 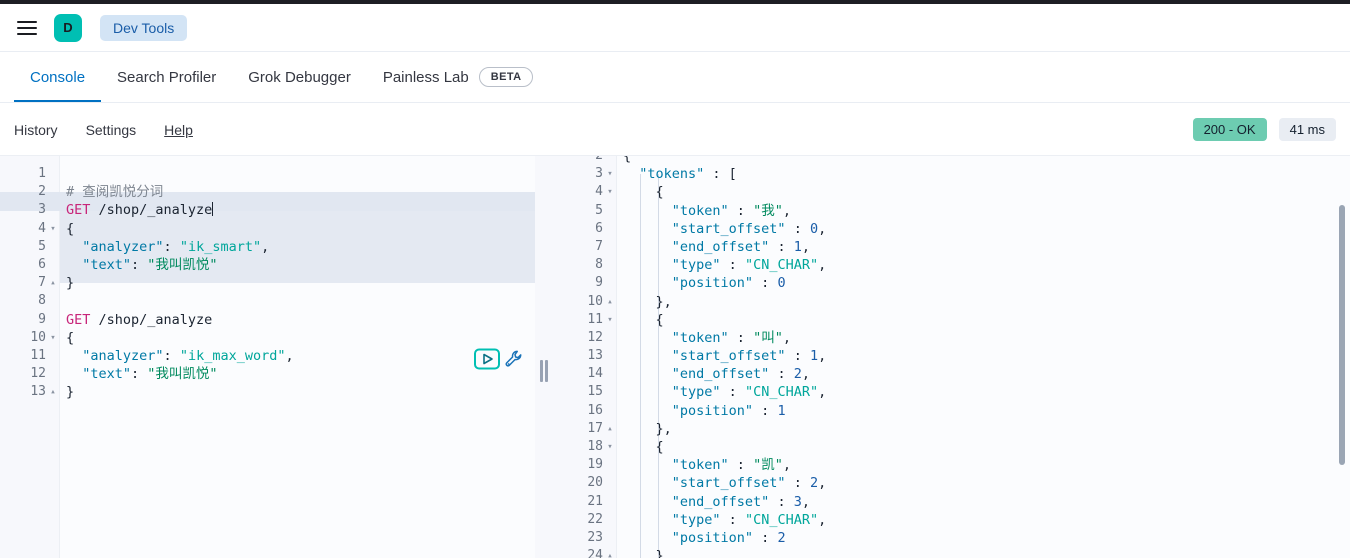 What do you see at coordinates (983, 283) in the screenshot?
I see `line-text: "position" : 0` at bounding box center [983, 283].